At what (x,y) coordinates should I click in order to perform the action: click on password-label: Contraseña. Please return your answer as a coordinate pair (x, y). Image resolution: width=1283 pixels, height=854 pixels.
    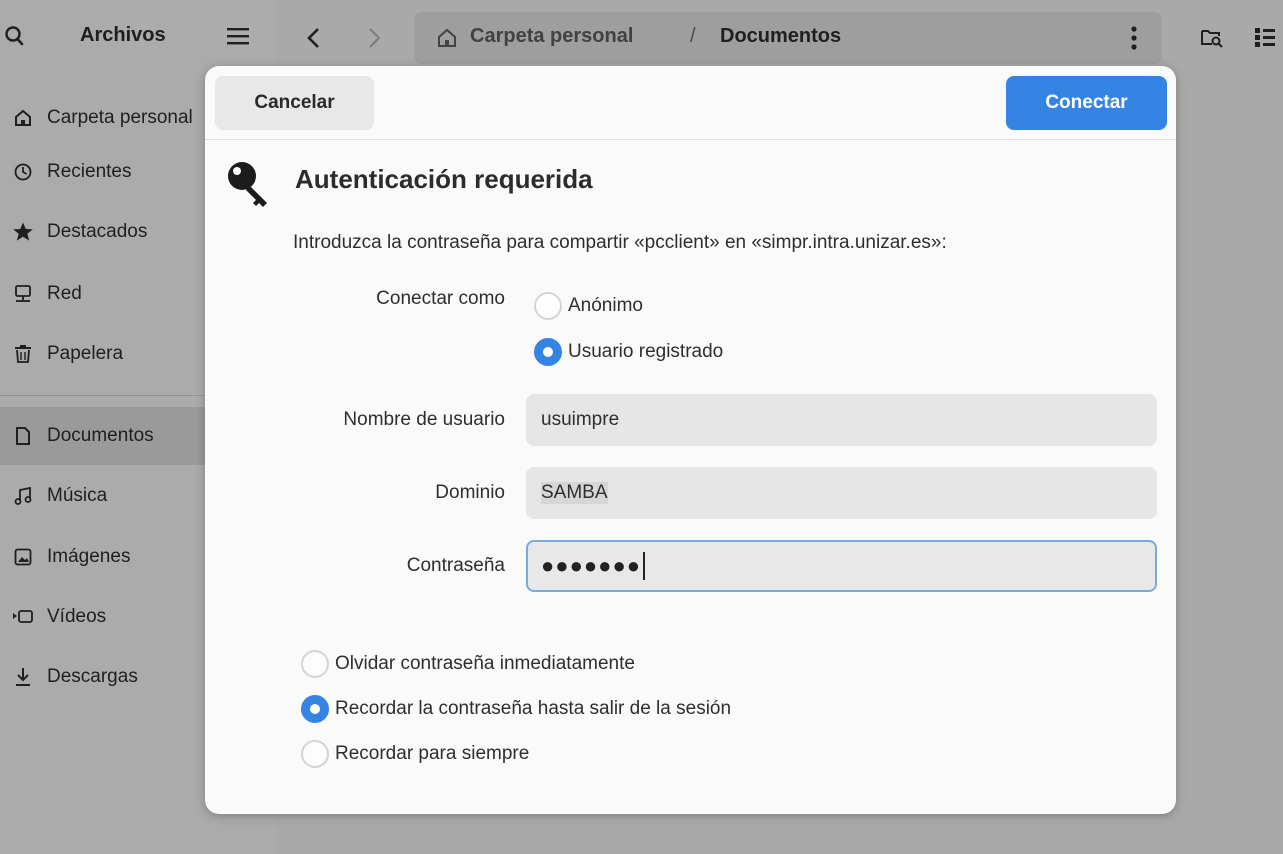
    Looking at the image, I should click on (455, 565).